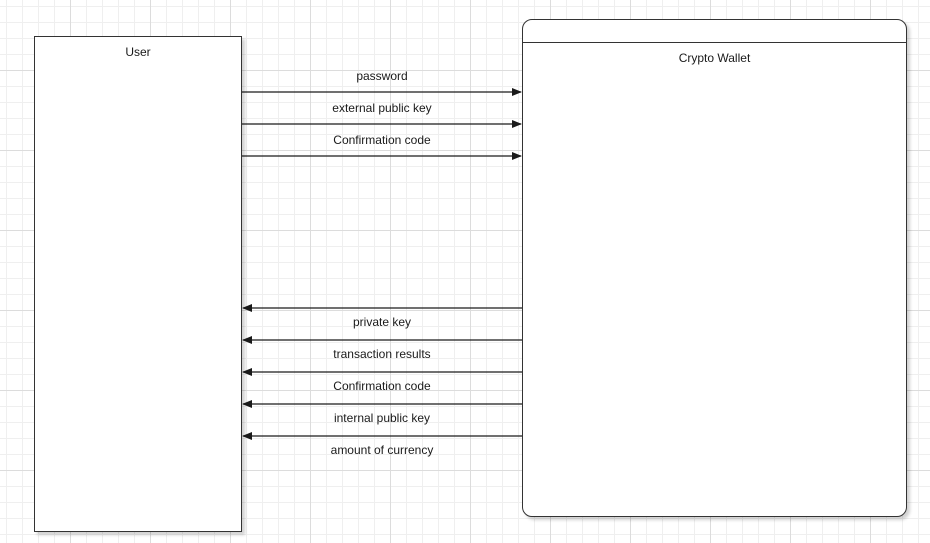 This screenshot has height=543, width=930. I want to click on flow-label-transaction-results: transaction results, so click(382, 354).